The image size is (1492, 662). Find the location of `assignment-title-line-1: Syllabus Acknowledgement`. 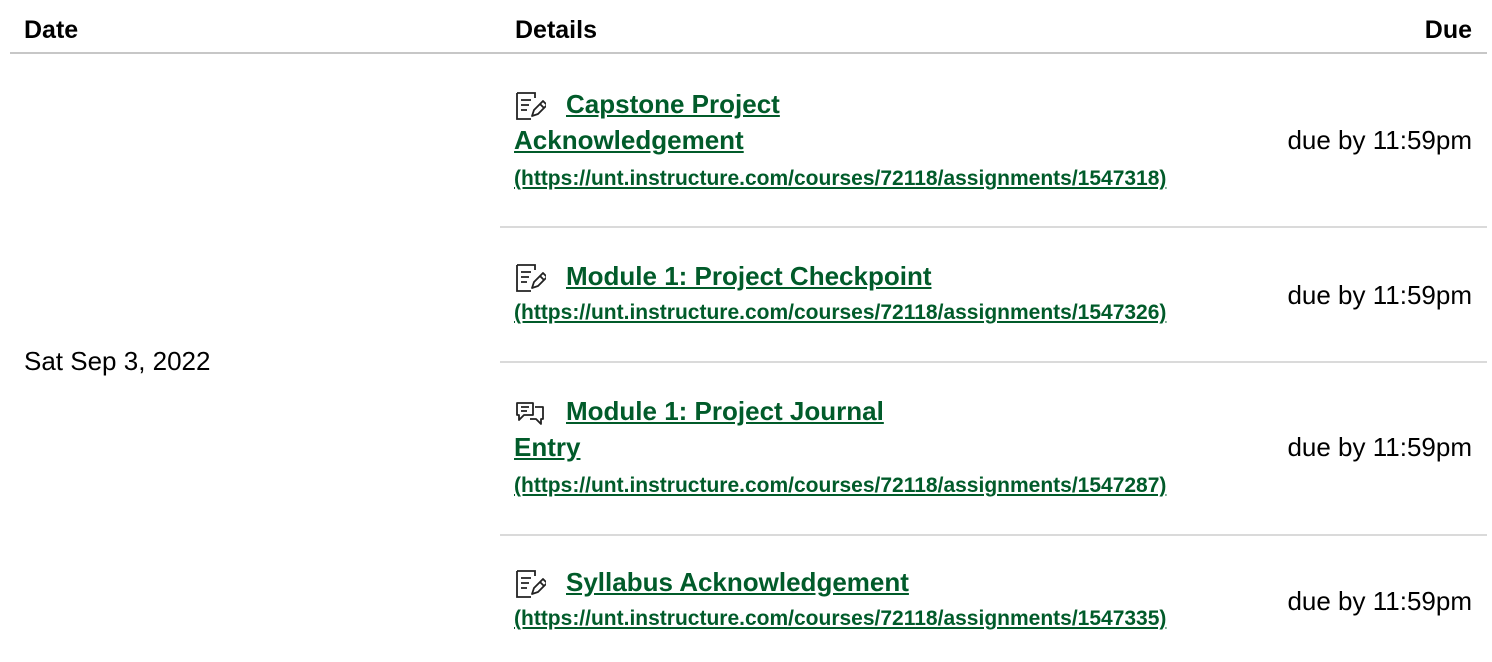

assignment-title-line-1: Syllabus Acknowledgement is located at coordinates (711, 582).